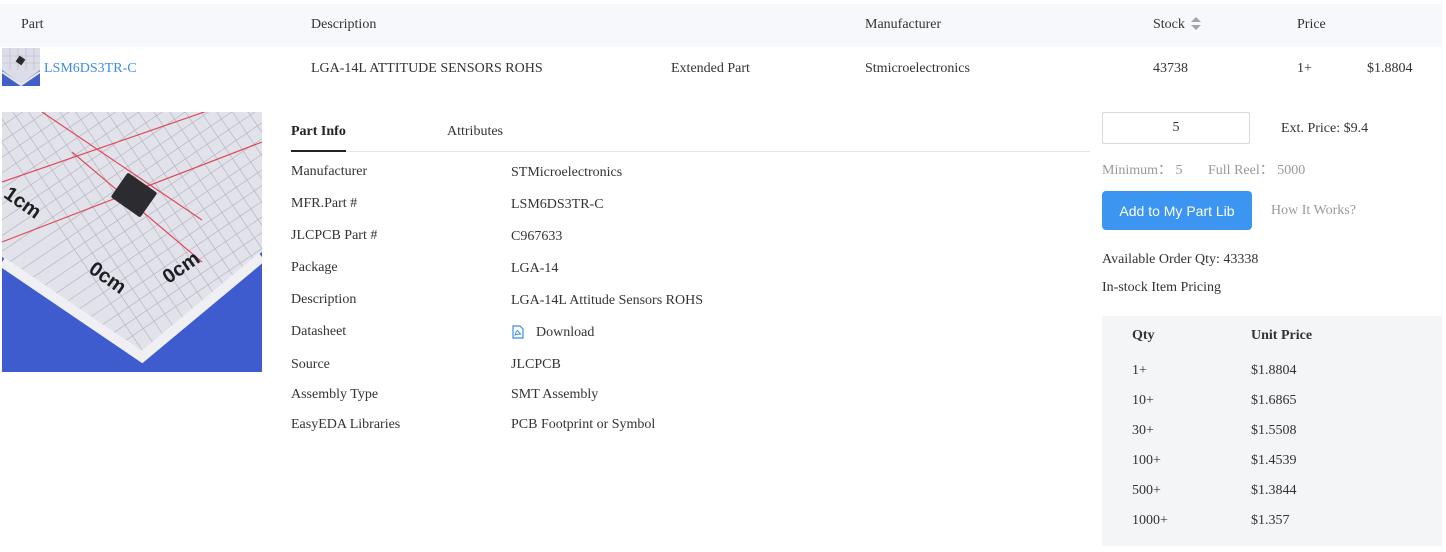 This screenshot has height=552, width=1446. Describe the element at coordinates (1176, 128) in the screenshot. I see `quantity-input` at that location.